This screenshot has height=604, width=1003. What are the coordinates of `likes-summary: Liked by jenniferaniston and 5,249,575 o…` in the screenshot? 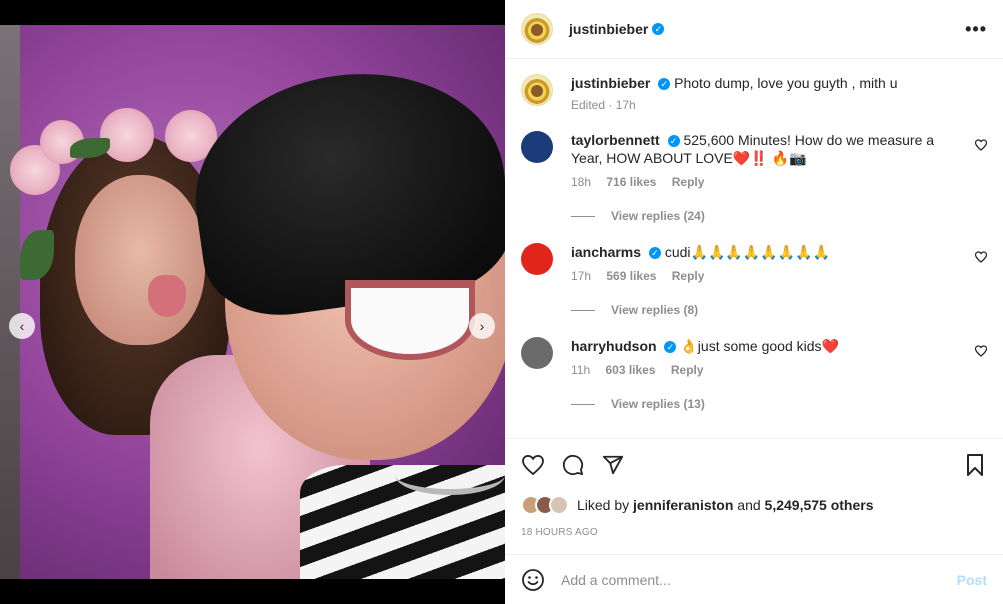 It's located at (754, 505).